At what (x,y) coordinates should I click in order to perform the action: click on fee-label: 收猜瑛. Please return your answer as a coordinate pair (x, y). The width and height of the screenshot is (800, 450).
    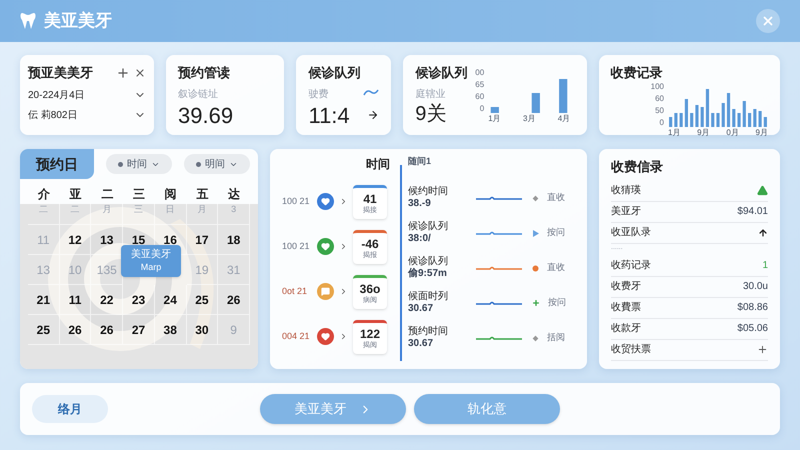
    Looking at the image, I should click on (626, 191).